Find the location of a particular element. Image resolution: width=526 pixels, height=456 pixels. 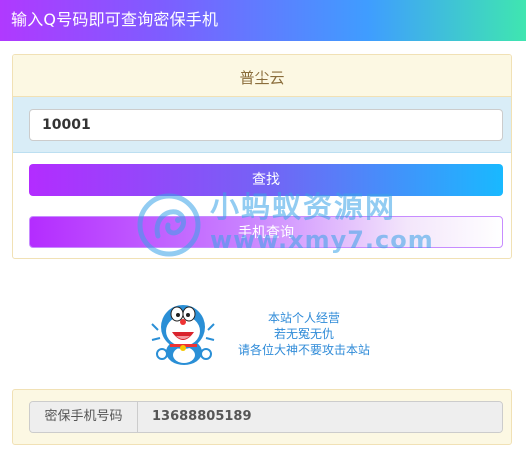

doraemon-cartoon-icon is located at coordinates (183, 335).